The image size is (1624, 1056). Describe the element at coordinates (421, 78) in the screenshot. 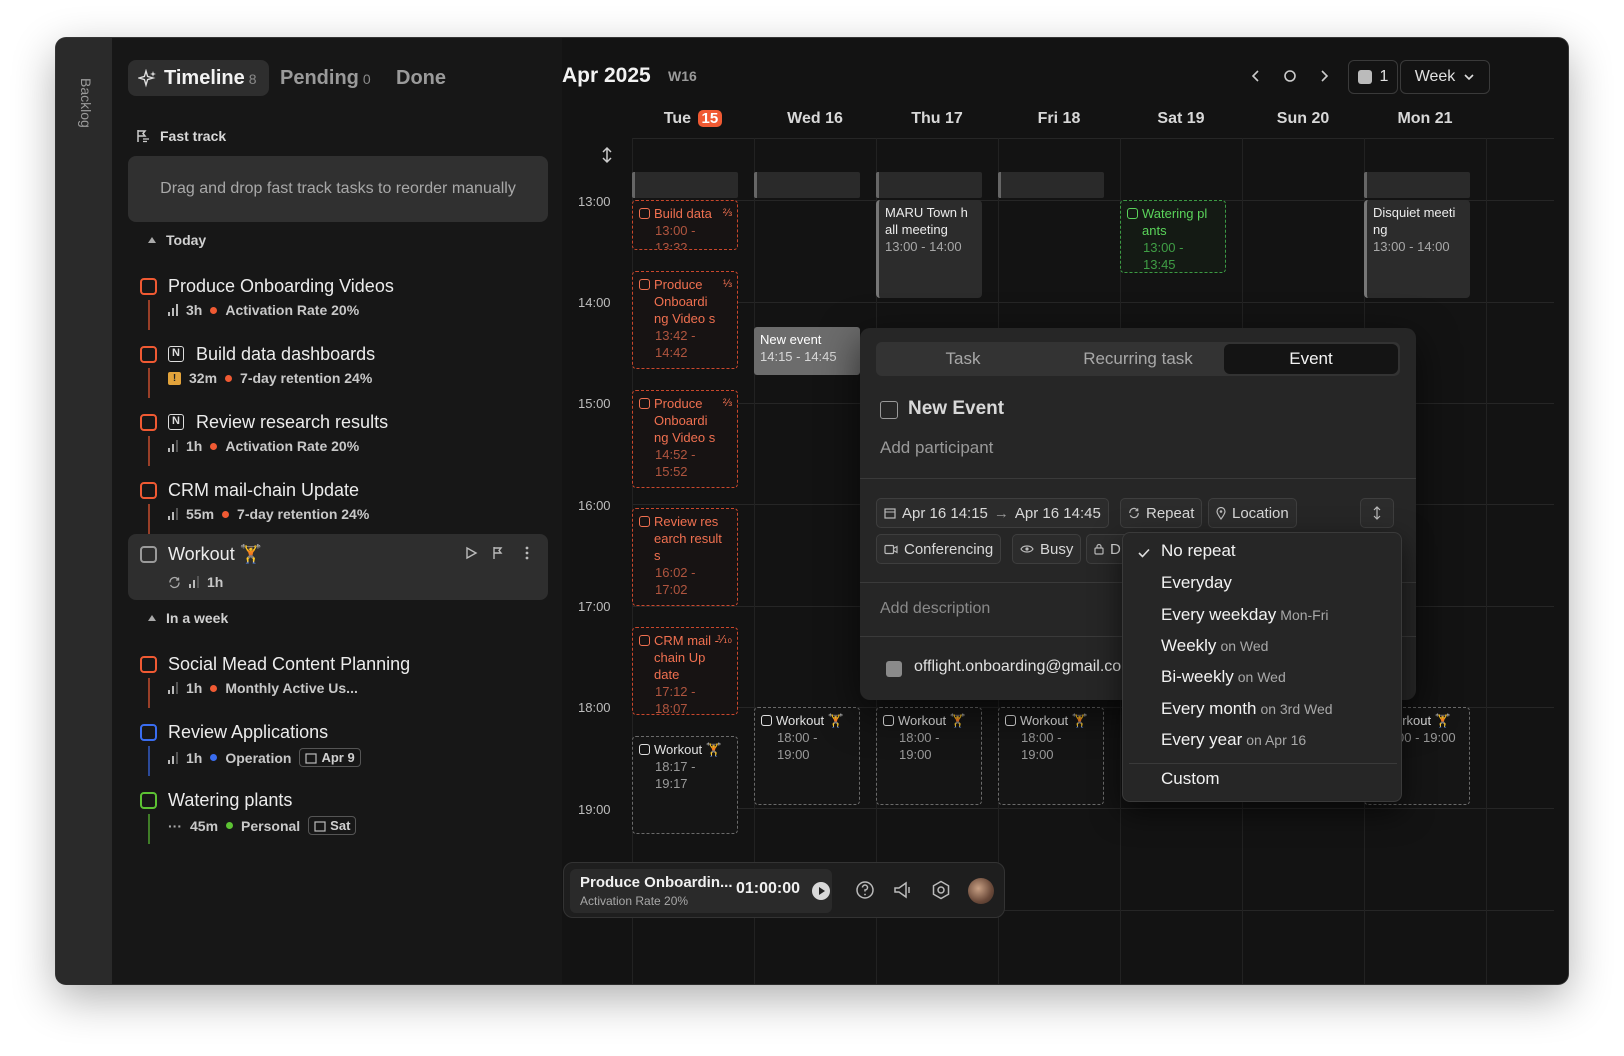

I see `tab-done: Done` at that location.